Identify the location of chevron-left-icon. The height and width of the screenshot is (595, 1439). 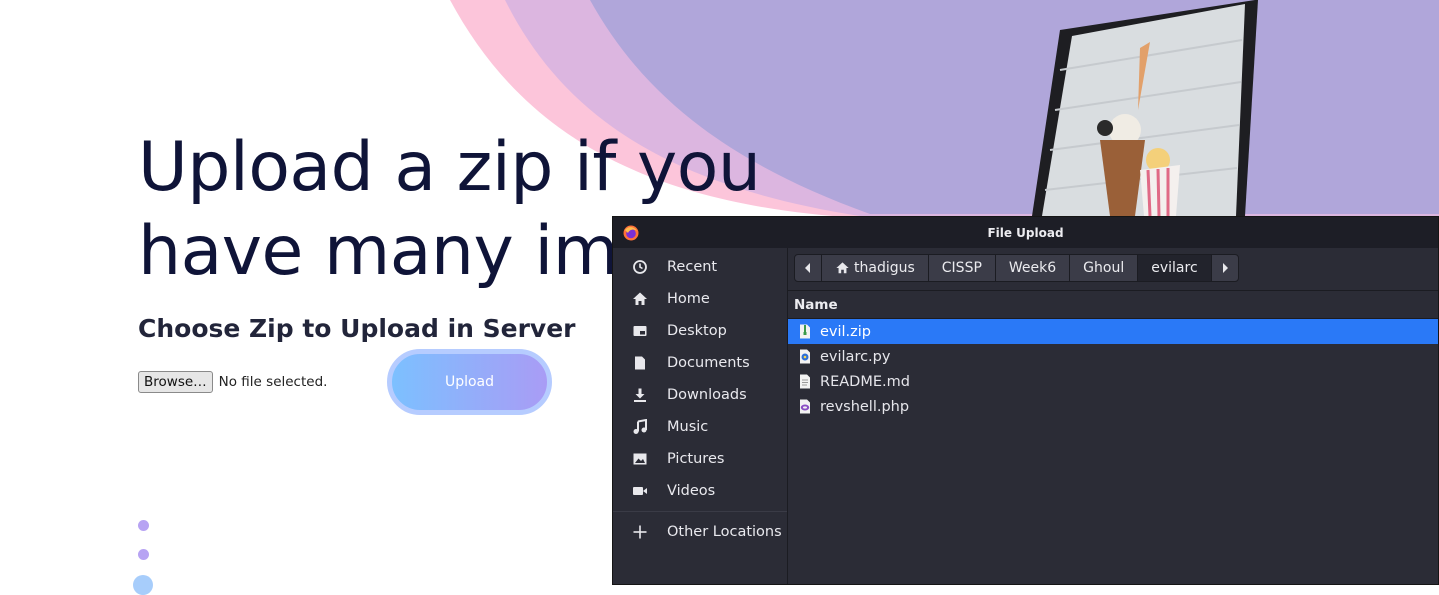
(807, 268).